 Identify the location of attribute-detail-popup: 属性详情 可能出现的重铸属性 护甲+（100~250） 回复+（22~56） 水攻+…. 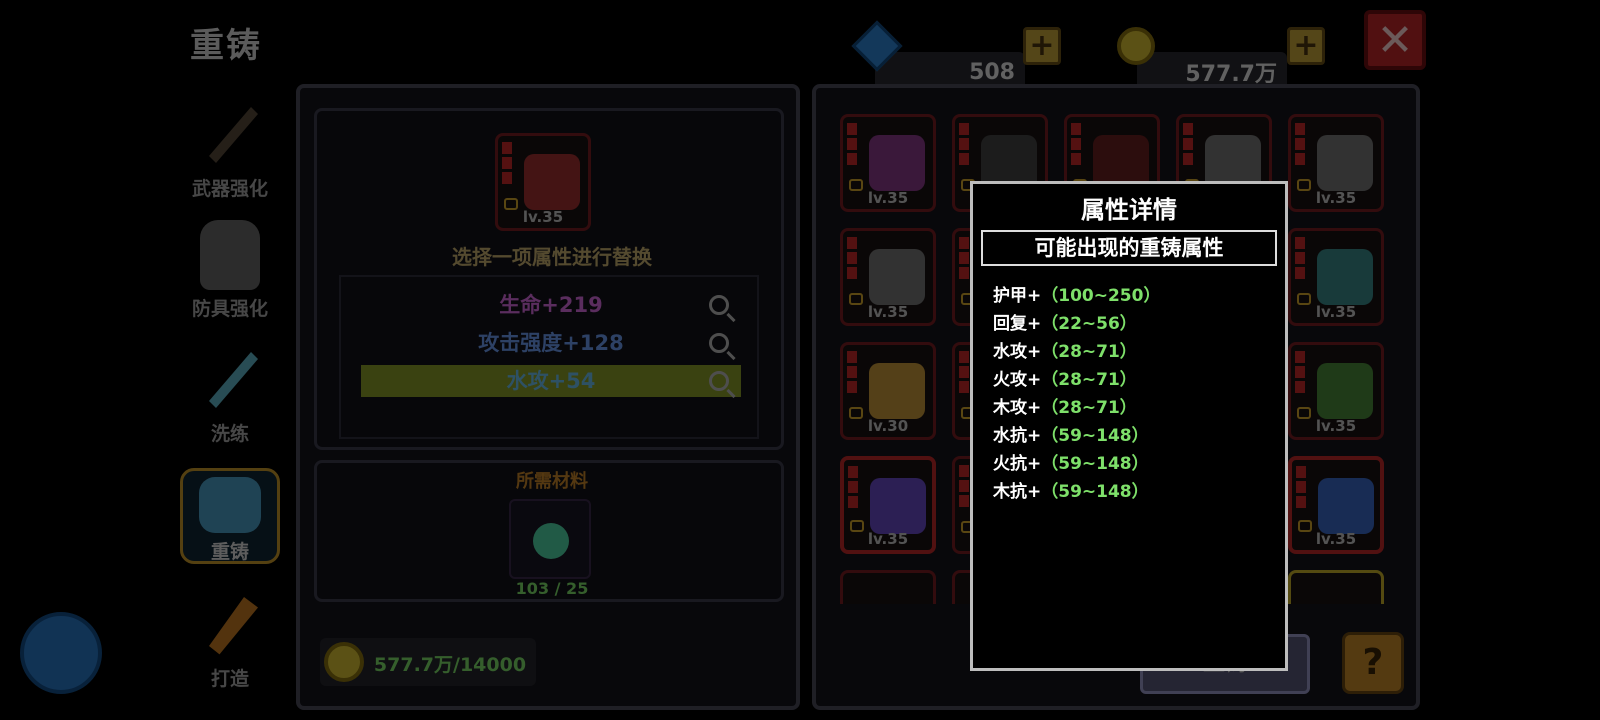
(1129, 426).